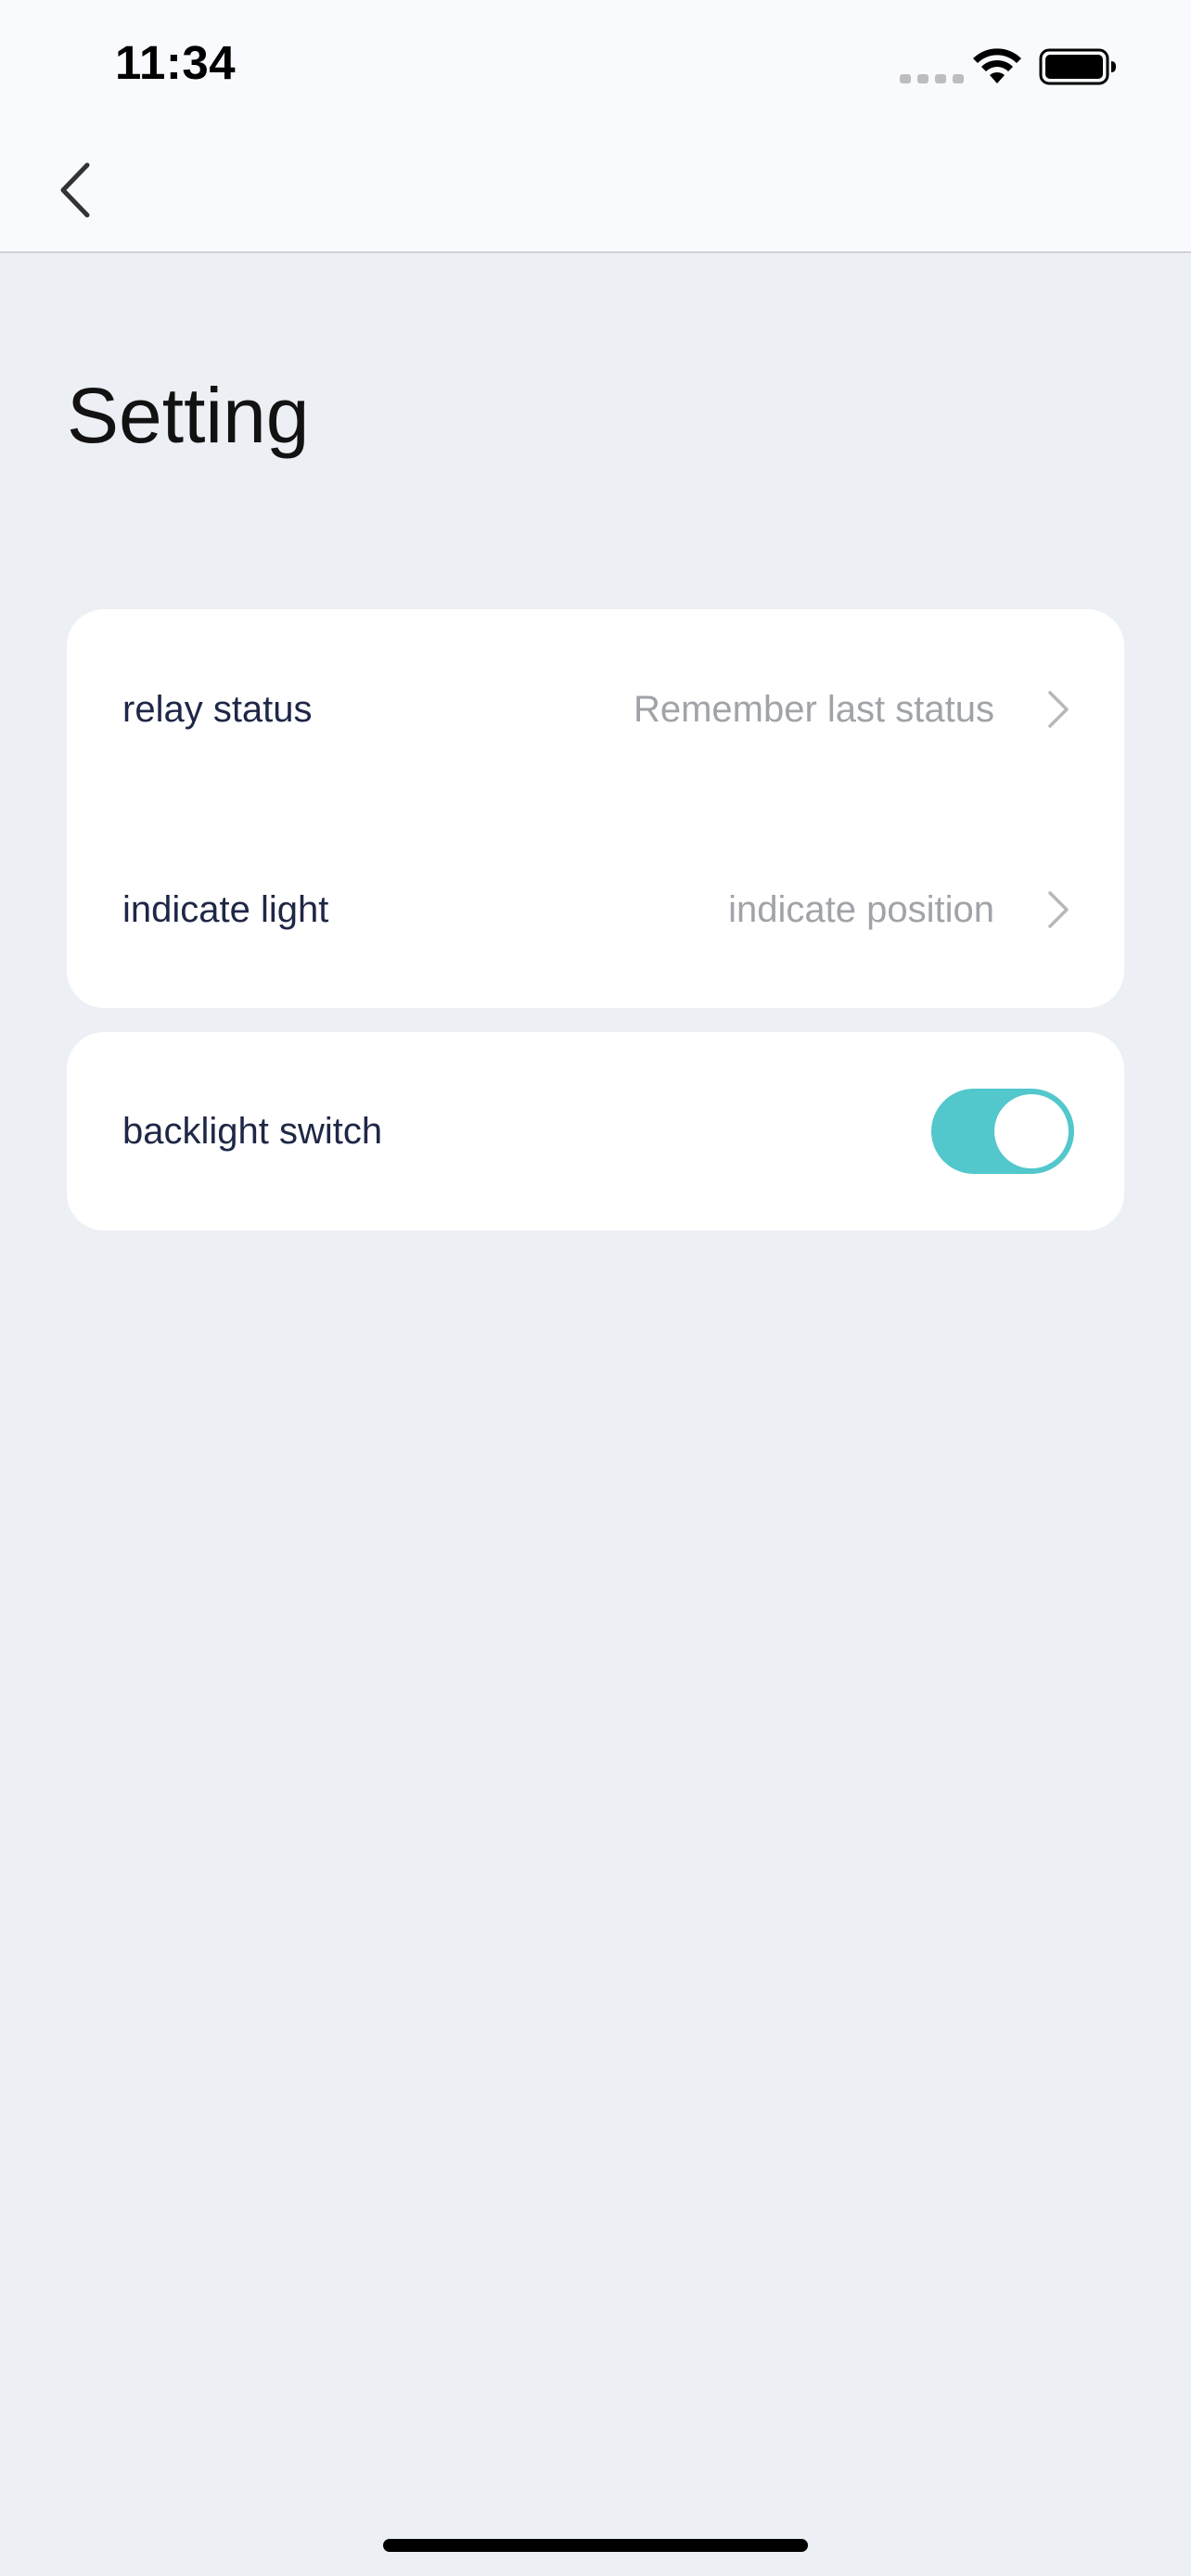 The height and width of the screenshot is (2576, 1191). I want to click on indicate-light-label: indicate light, so click(225, 909).